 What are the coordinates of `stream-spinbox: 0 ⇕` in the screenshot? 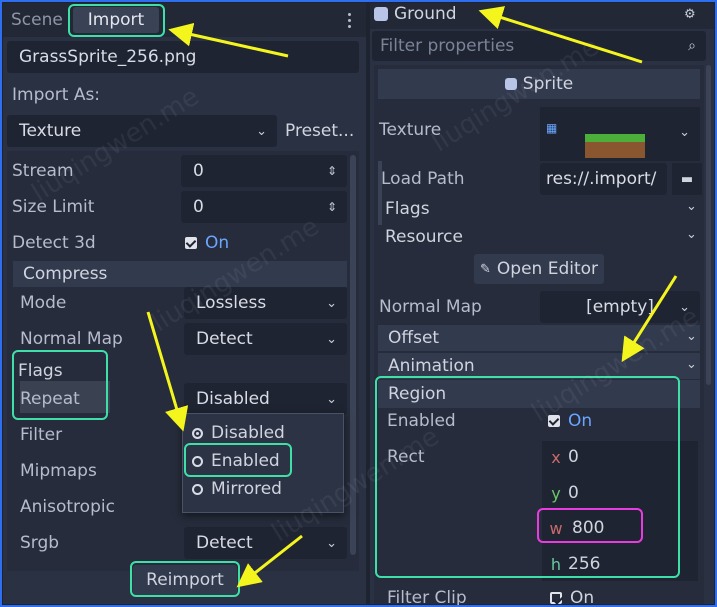 It's located at (264, 171).